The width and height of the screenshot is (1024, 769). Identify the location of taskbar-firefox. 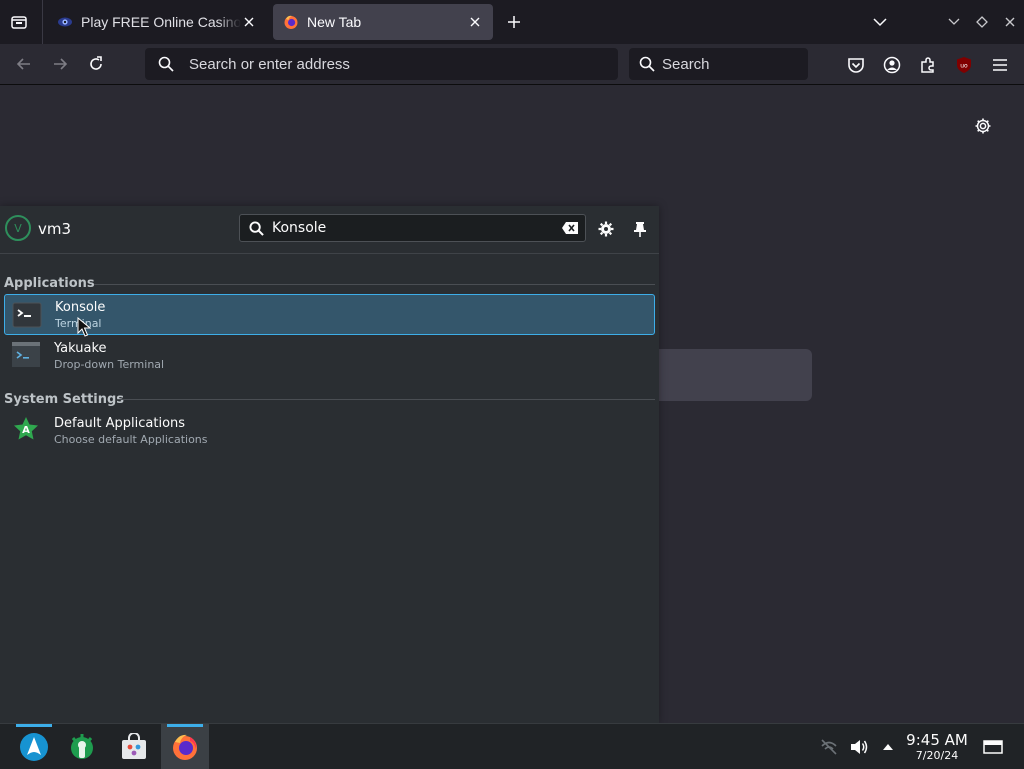
(185, 746).